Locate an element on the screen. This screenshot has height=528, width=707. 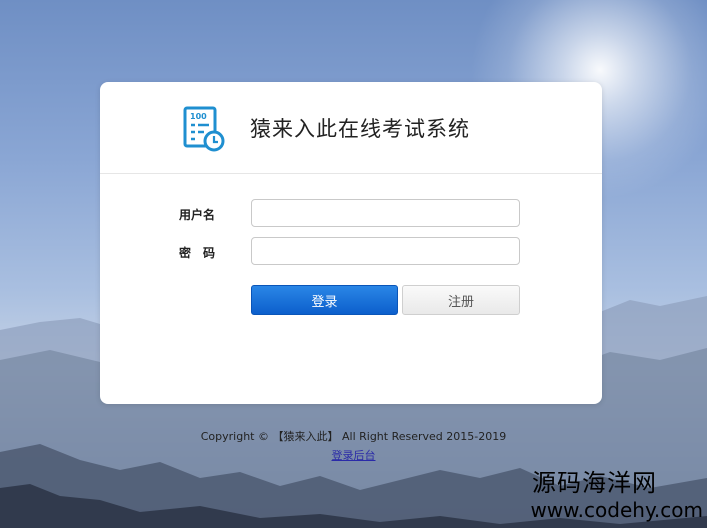
password-label: 密 码 is located at coordinates (197, 253).